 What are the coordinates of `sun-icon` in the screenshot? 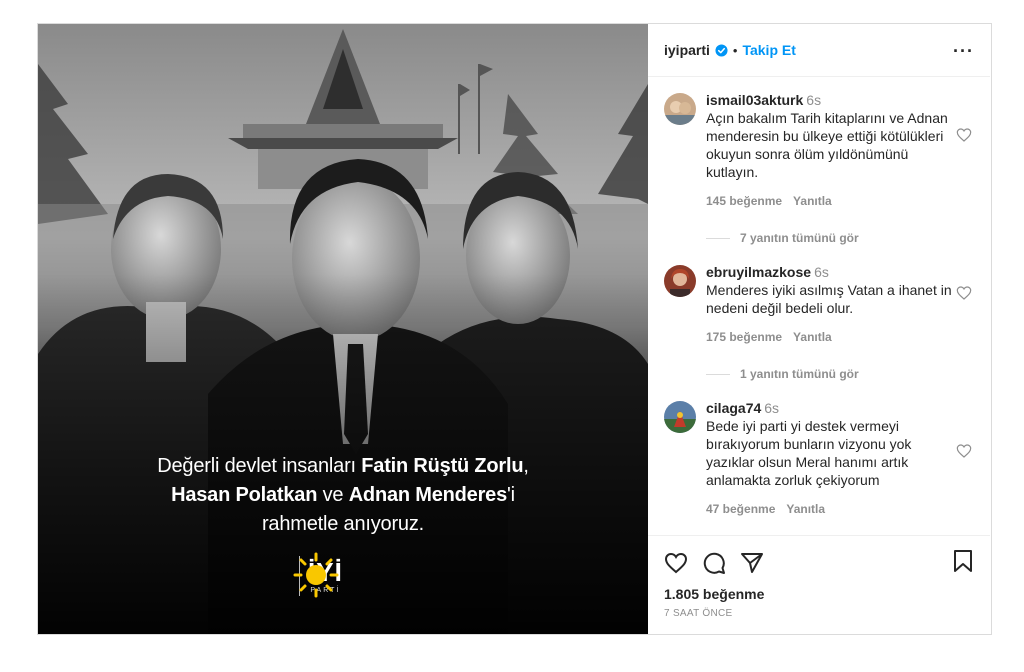 It's located at (316, 575).